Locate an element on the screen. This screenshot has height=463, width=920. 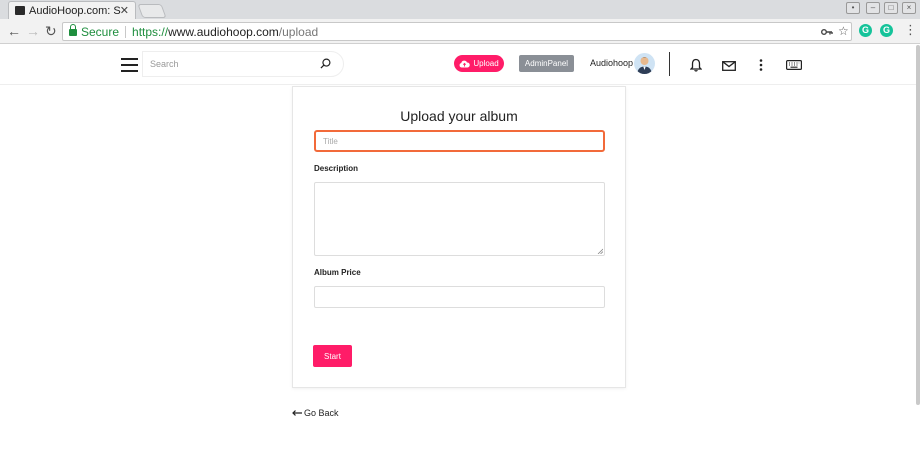
arrow-left-icon is located at coordinates (297, 413).